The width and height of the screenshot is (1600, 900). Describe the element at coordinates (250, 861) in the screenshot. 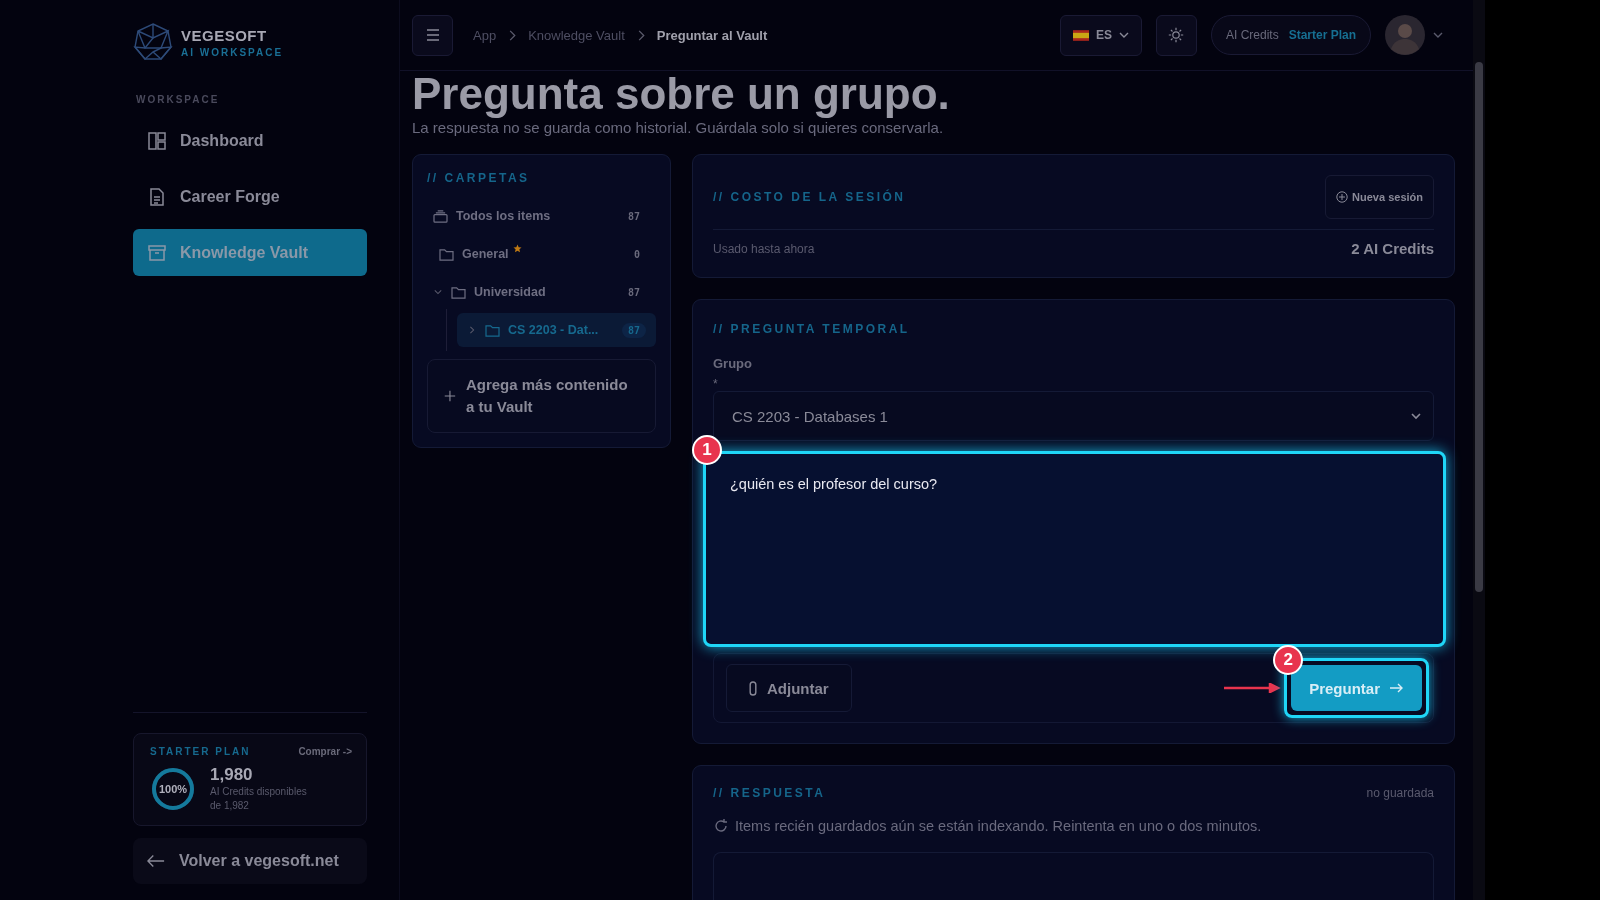

I see `back-link: Volver a vegesoft.net` at that location.